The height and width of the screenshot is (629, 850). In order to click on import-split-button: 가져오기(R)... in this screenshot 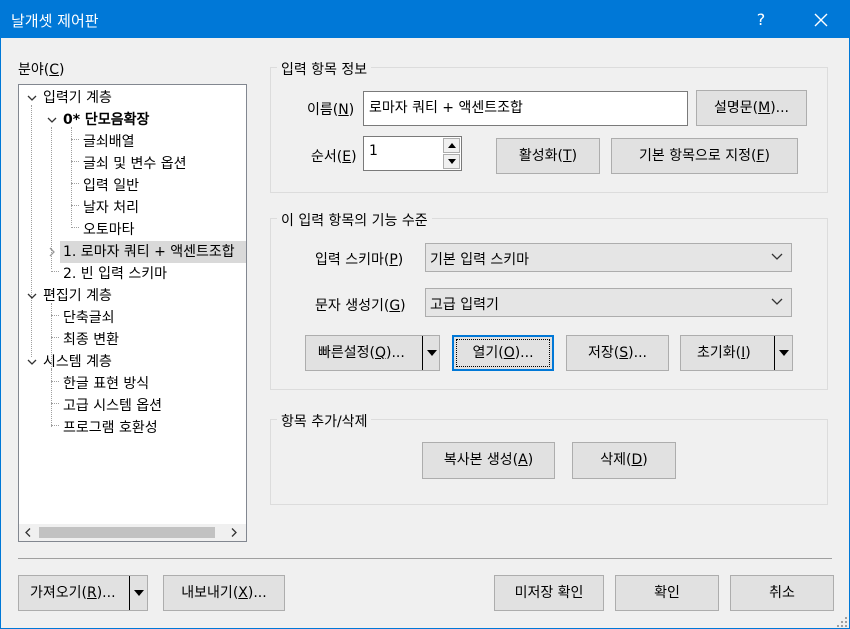, I will do `click(83, 593)`.